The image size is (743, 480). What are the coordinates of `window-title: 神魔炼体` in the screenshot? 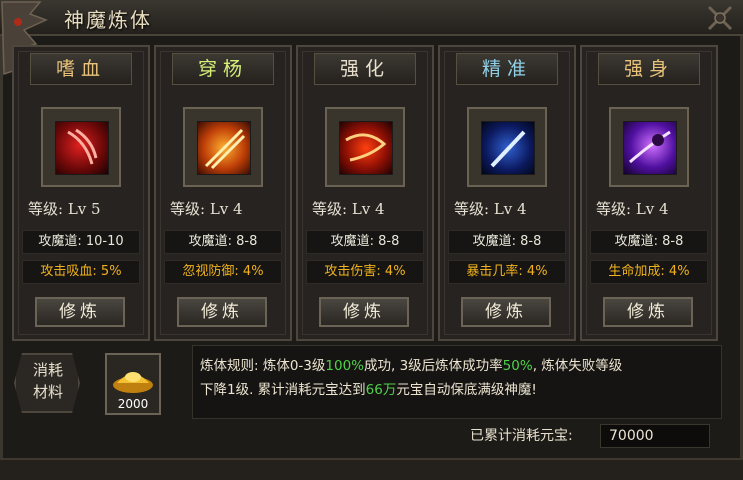 It's located at (108, 20).